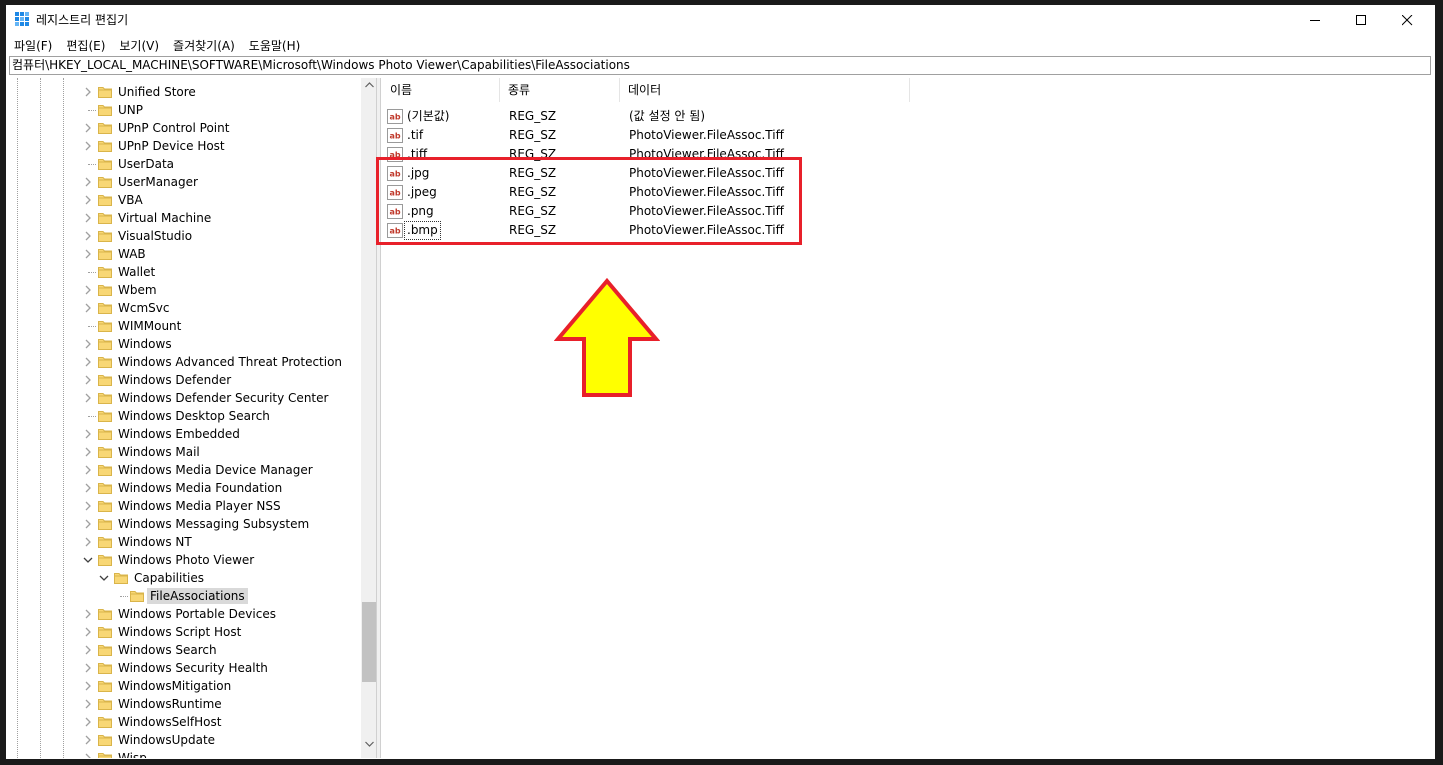 Image resolution: width=1443 pixels, height=765 pixels. What do you see at coordinates (184, 290) in the screenshot?
I see `tree-item: Wbem` at bounding box center [184, 290].